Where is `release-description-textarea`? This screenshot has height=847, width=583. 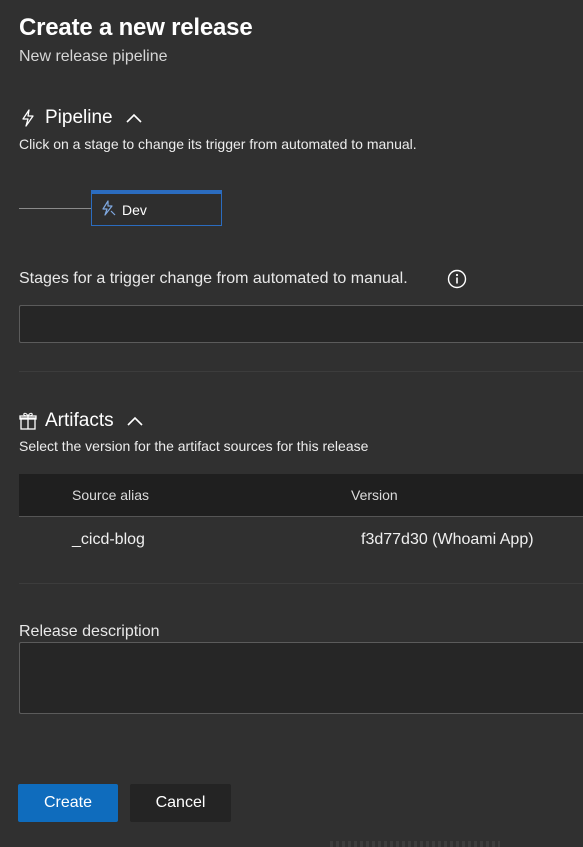
release-description-textarea is located at coordinates (301, 678).